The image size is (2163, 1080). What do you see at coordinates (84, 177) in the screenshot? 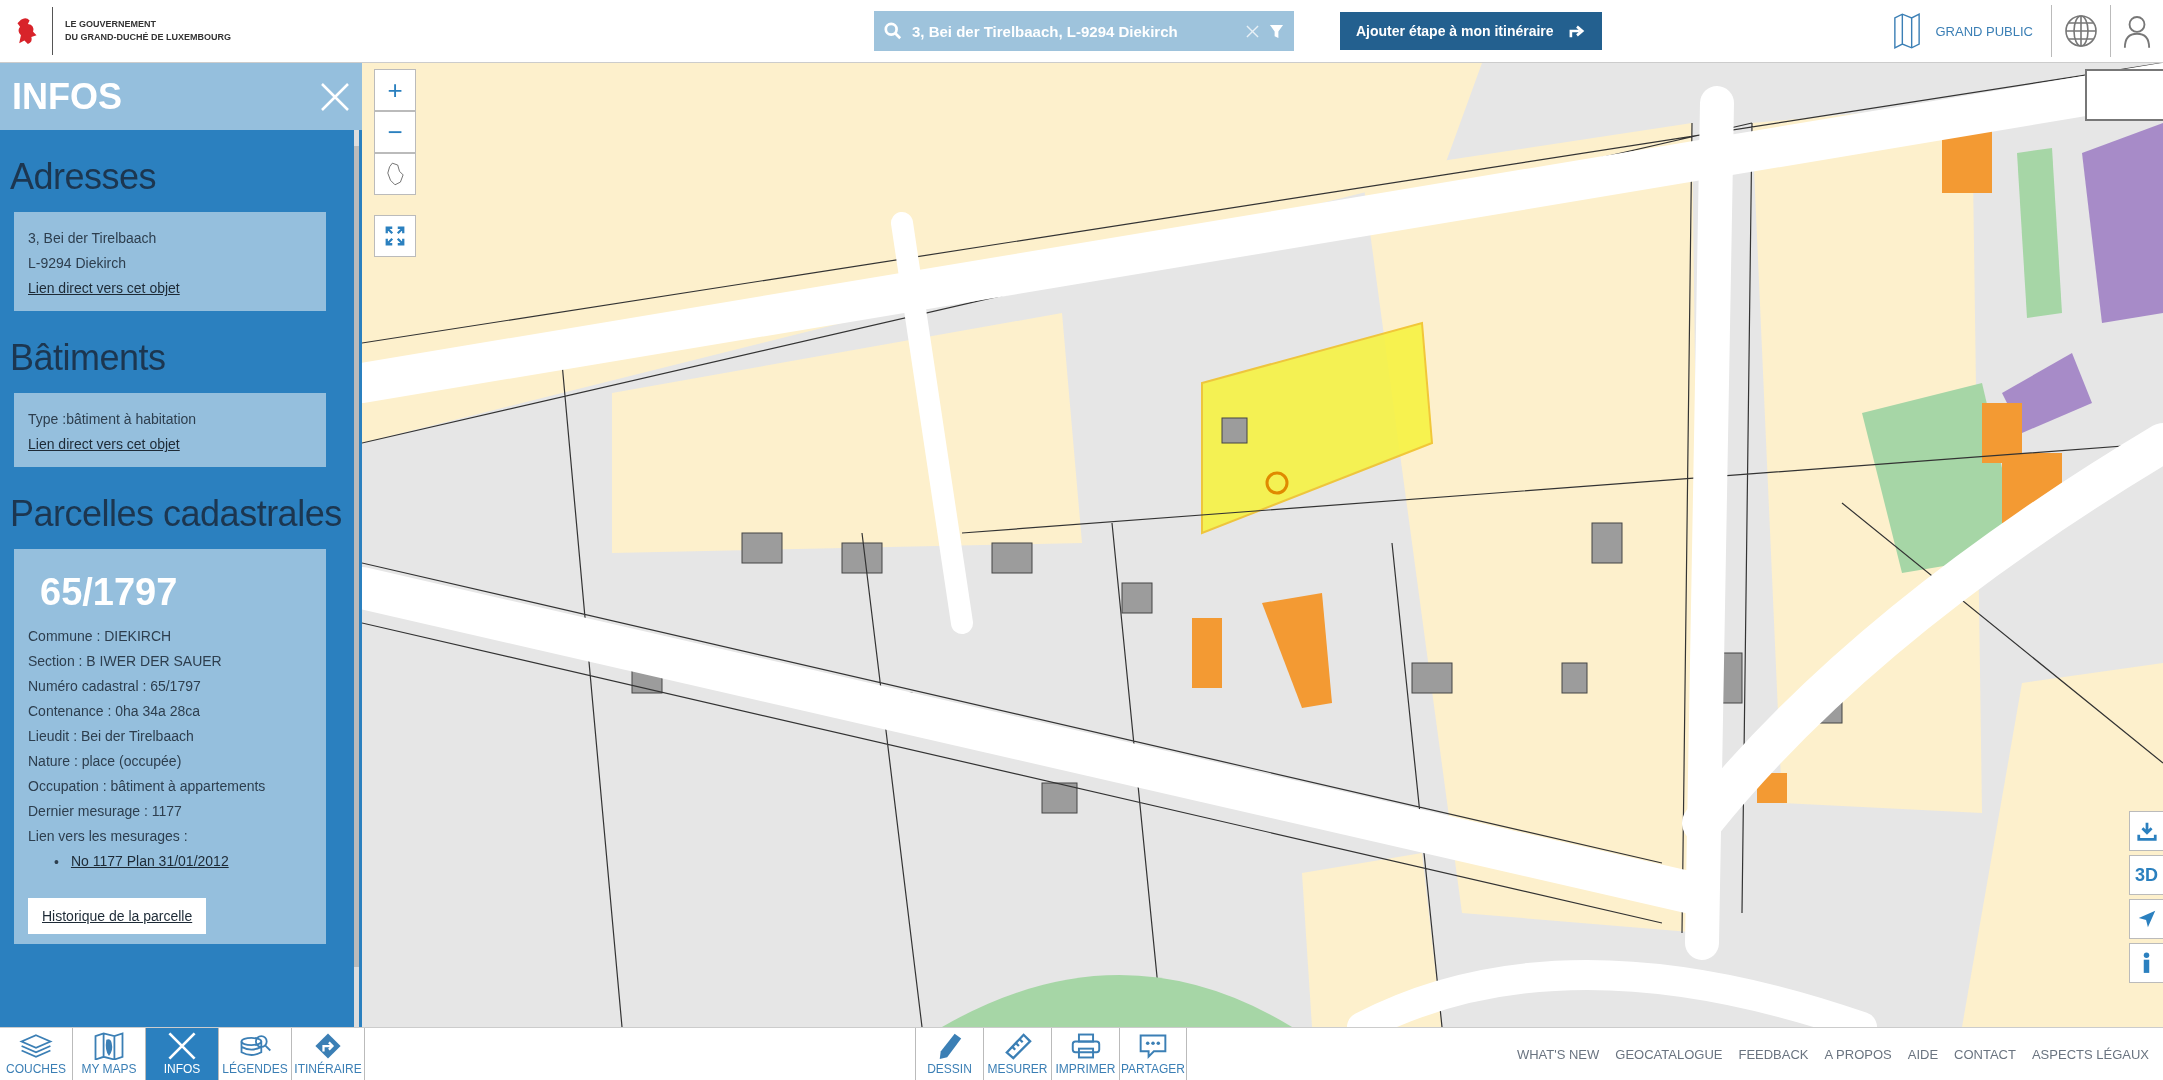
I see `section-heading: Adresses` at bounding box center [84, 177].